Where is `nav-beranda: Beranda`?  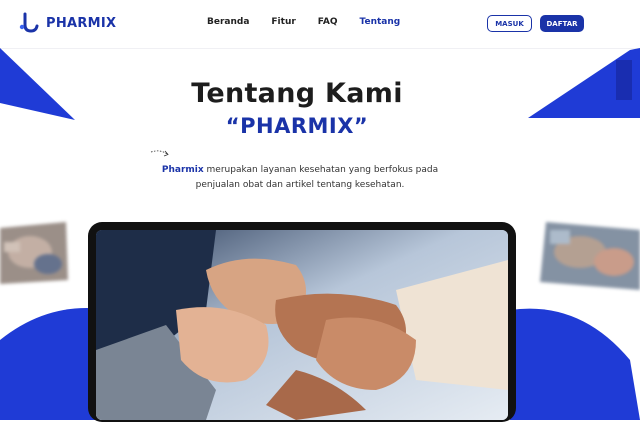
nav-beranda: Beranda is located at coordinates (228, 22).